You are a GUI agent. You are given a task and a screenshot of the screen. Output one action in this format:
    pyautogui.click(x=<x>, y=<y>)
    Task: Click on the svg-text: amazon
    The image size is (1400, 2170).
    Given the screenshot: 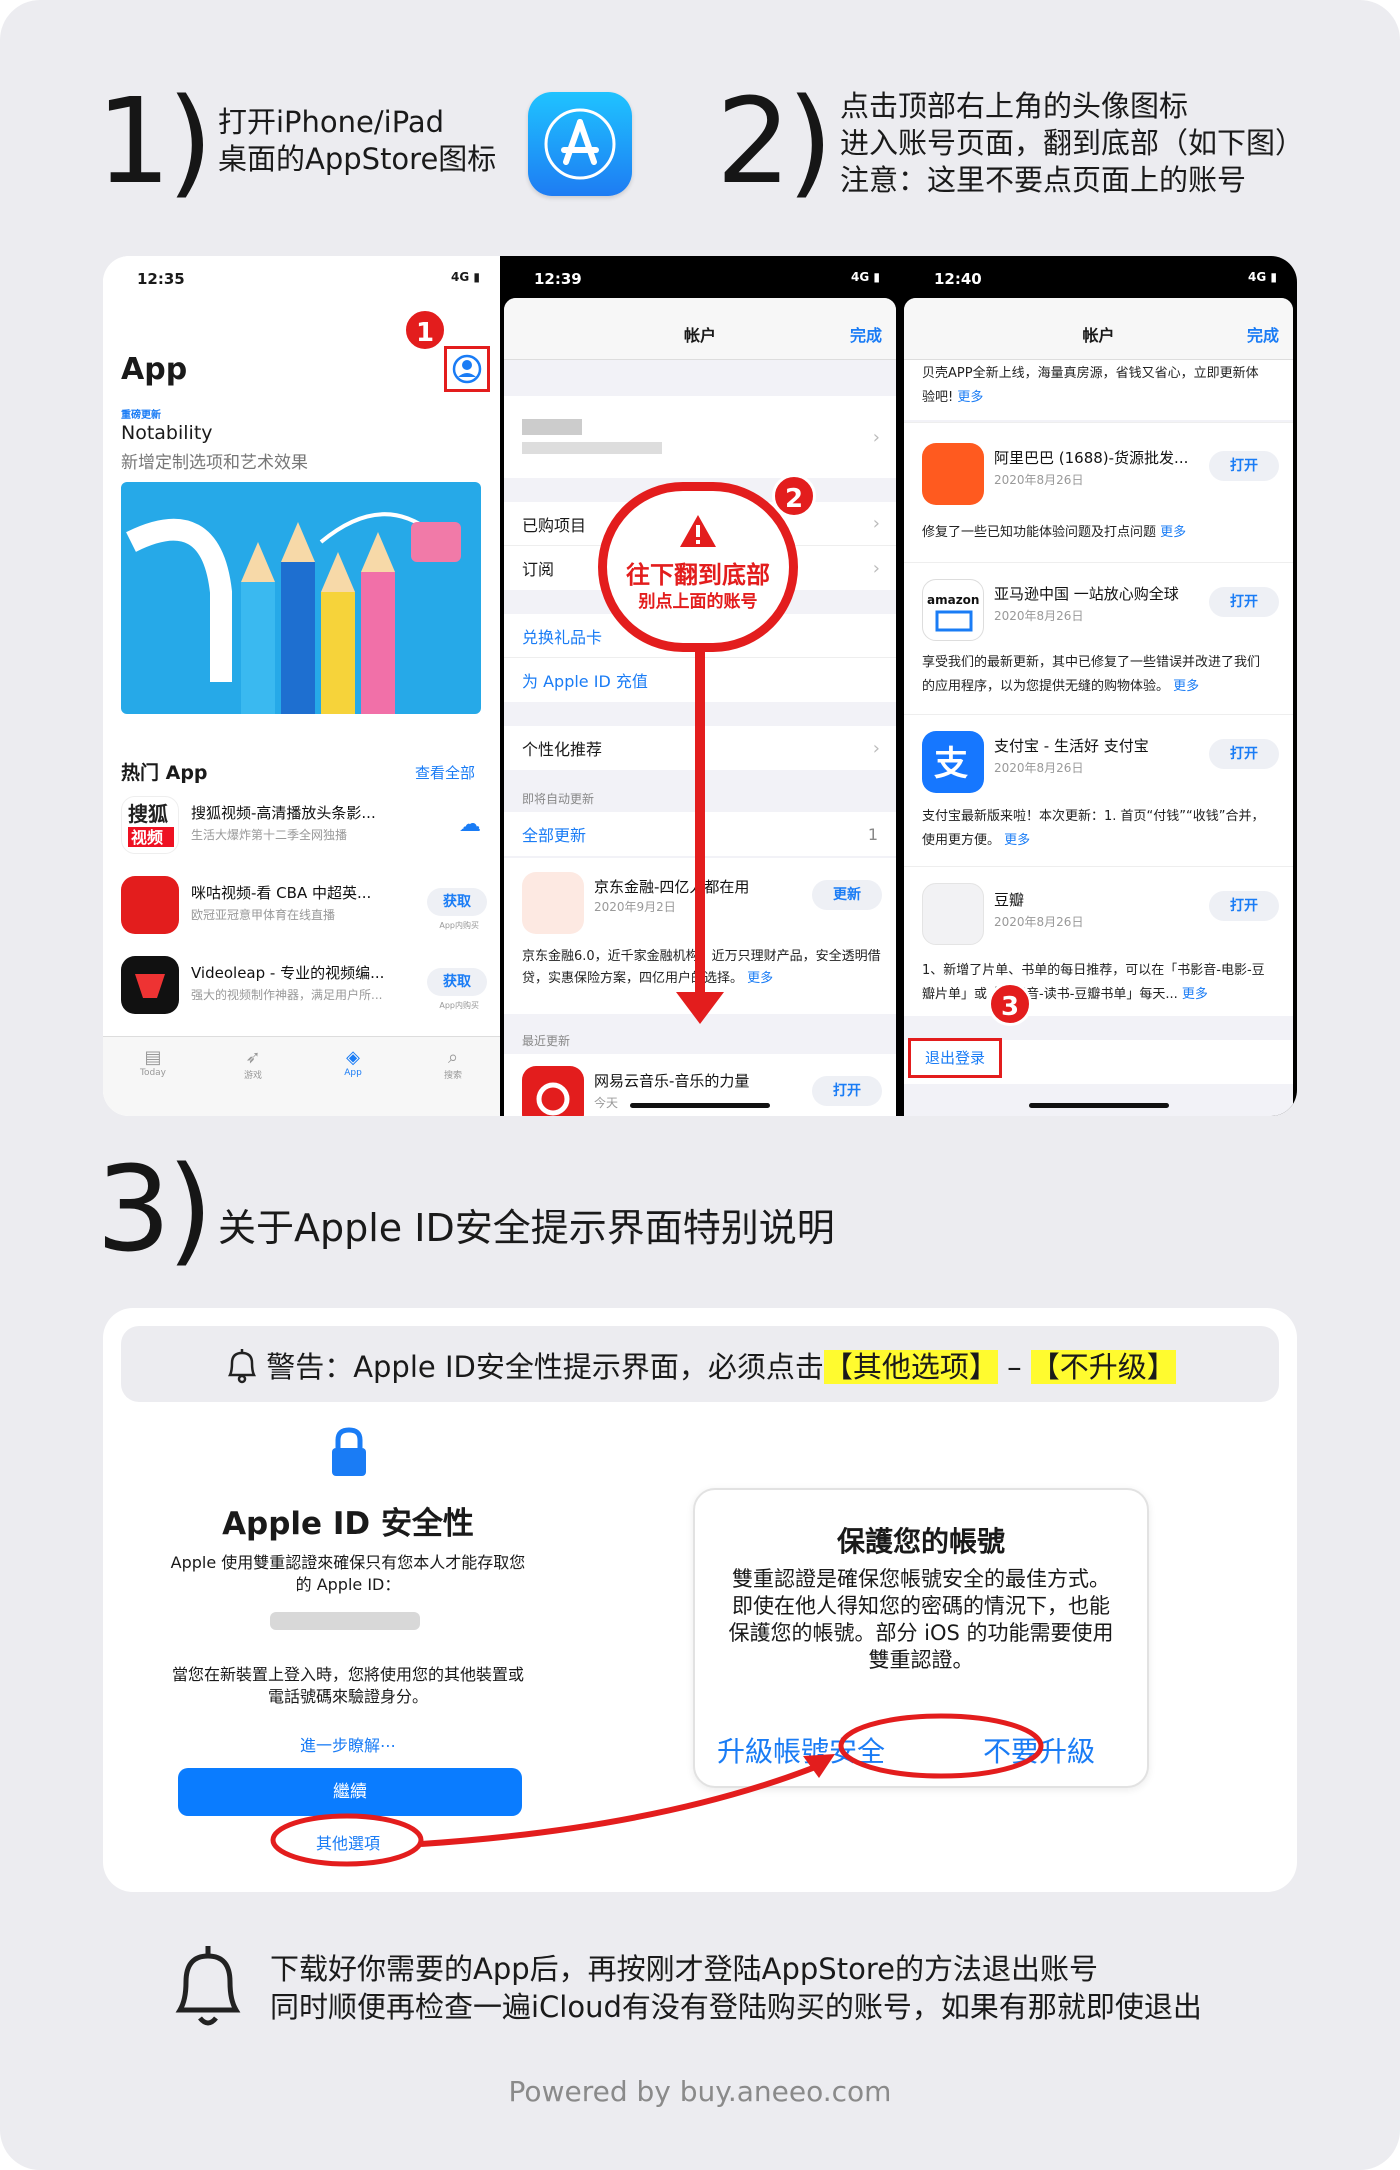 What is the action you would take?
    pyautogui.click(x=953, y=600)
    